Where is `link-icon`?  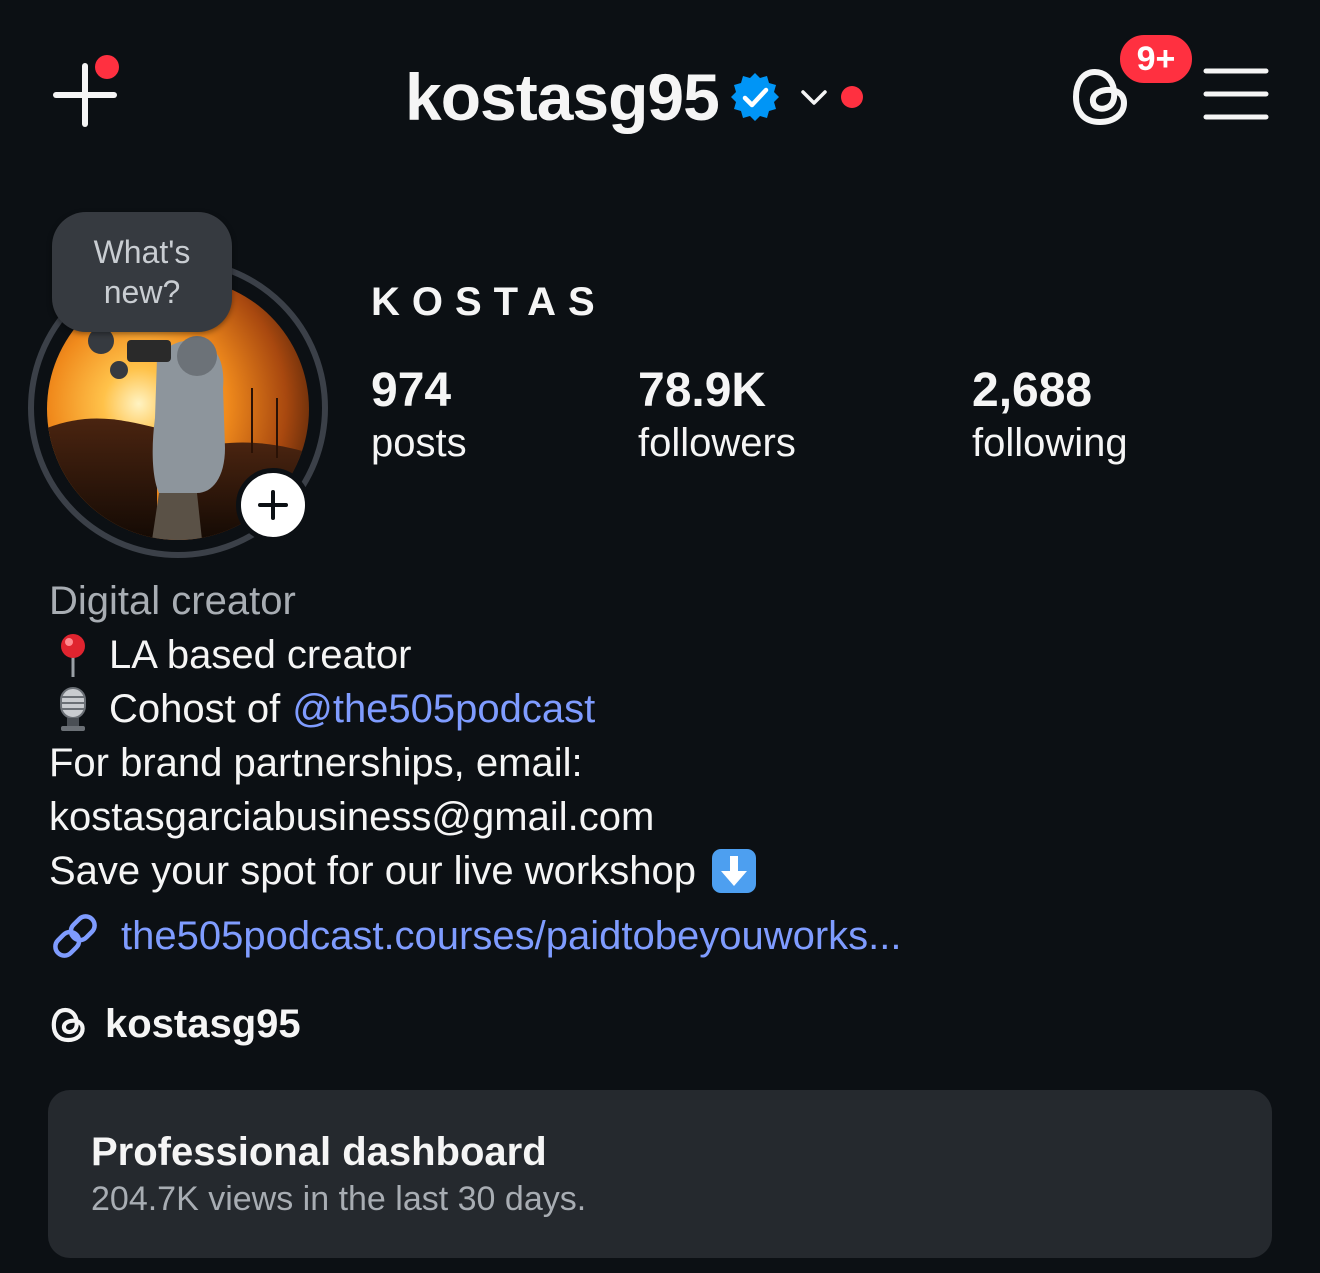
link-icon is located at coordinates (75, 936).